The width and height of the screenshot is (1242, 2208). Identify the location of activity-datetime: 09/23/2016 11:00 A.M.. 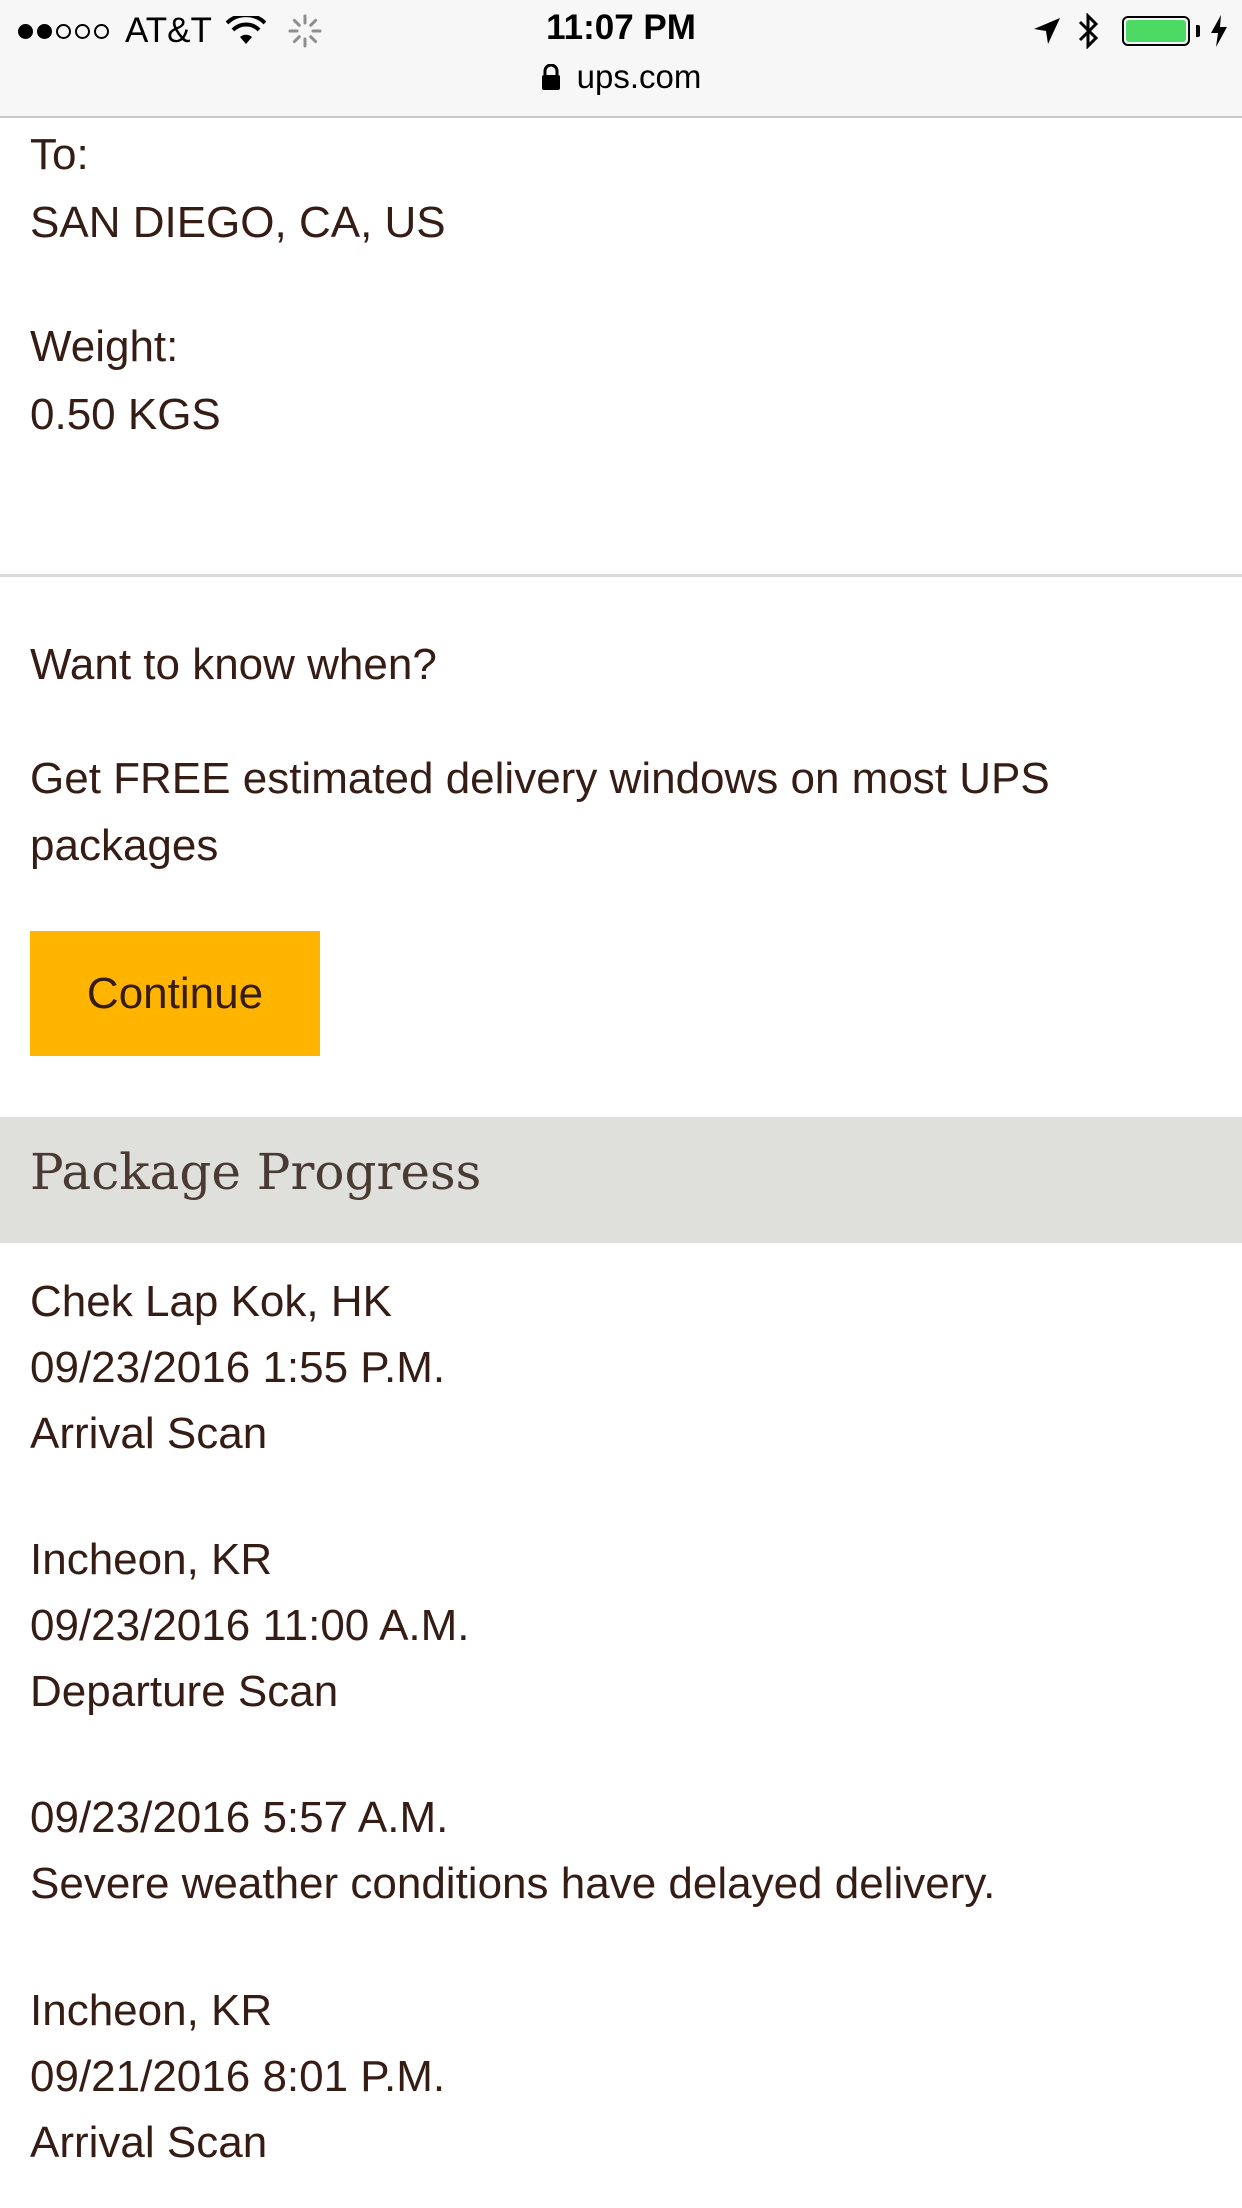
(250, 1625).